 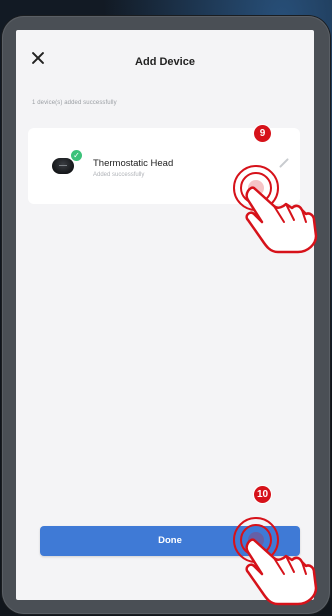 What do you see at coordinates (119, 175) in the screenshot?
I see `device-status: Added successfully` at bounding box center [119, 175].